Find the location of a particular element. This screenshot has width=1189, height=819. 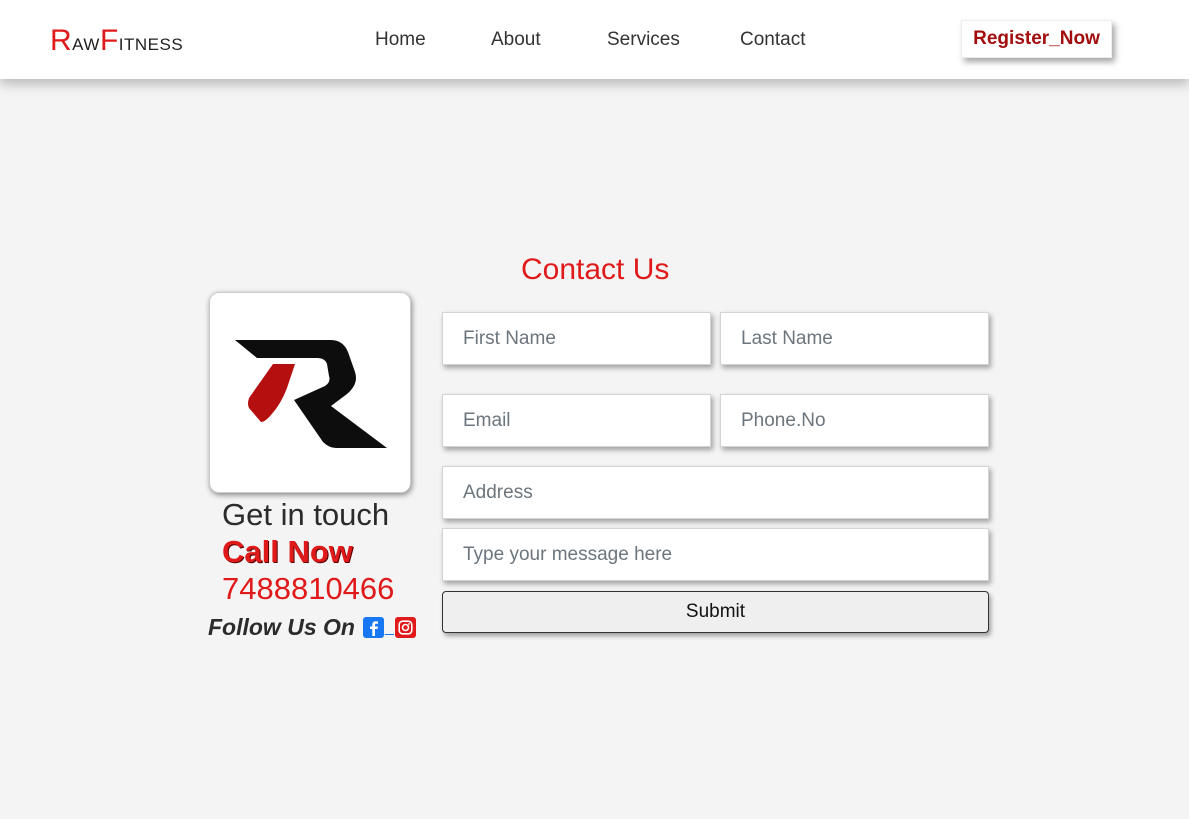

follow-us-row: Follow Us On _ is located at coordinates (312, 627).